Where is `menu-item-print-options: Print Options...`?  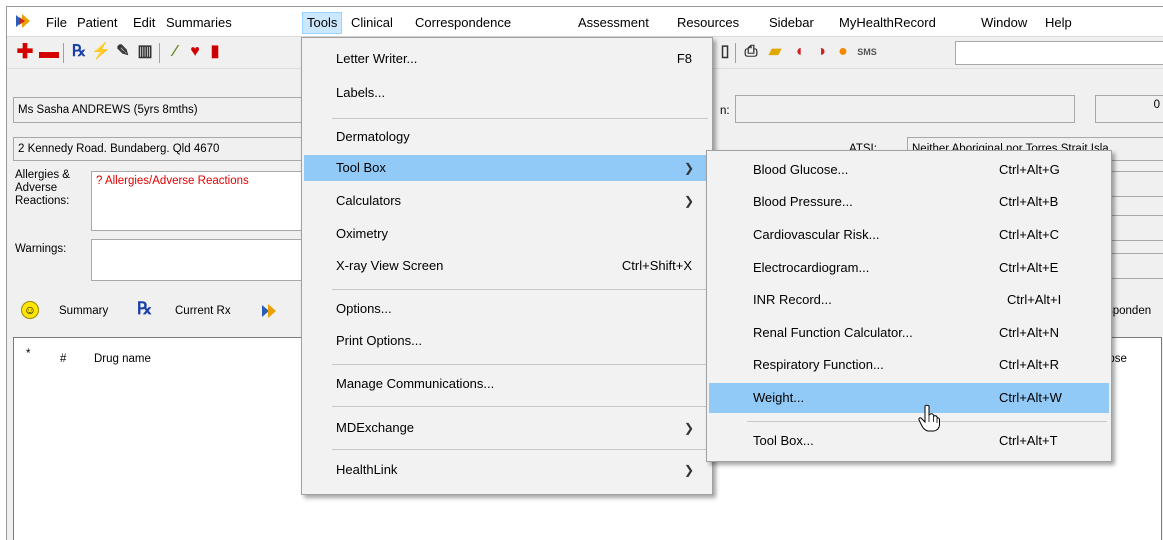 menu-item-print-options: Print Options... is located at coordinates (507, 341).